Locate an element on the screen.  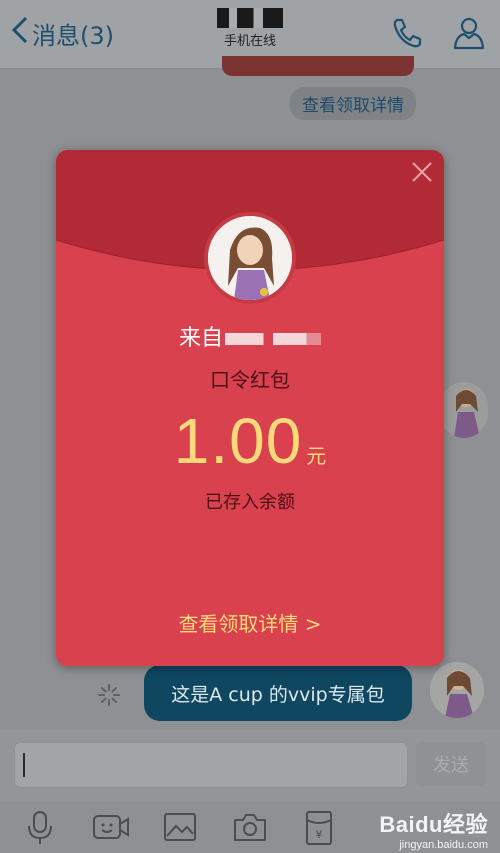
red-packet-icon: ¥ is located at coordinates (319, 830).